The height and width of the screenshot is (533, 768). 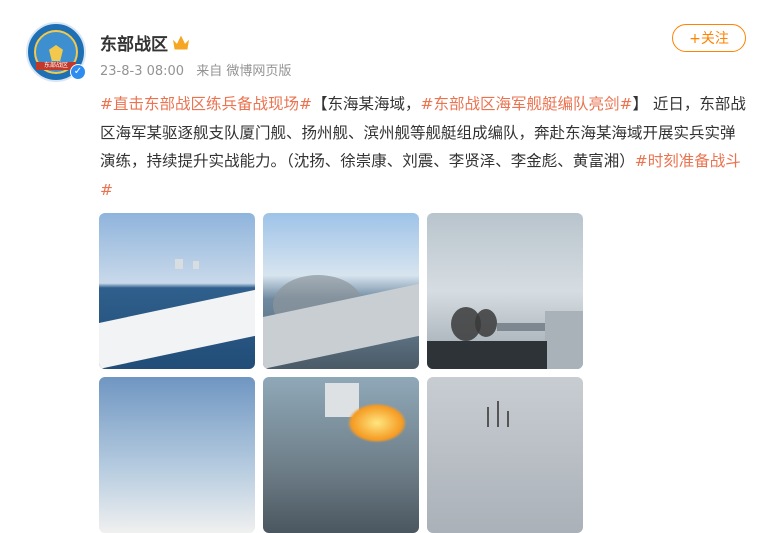 What do you see at coordinates (134, 42) in the screenshot?
I see `account-name: 东部战区` at bounding box center [134, 42].